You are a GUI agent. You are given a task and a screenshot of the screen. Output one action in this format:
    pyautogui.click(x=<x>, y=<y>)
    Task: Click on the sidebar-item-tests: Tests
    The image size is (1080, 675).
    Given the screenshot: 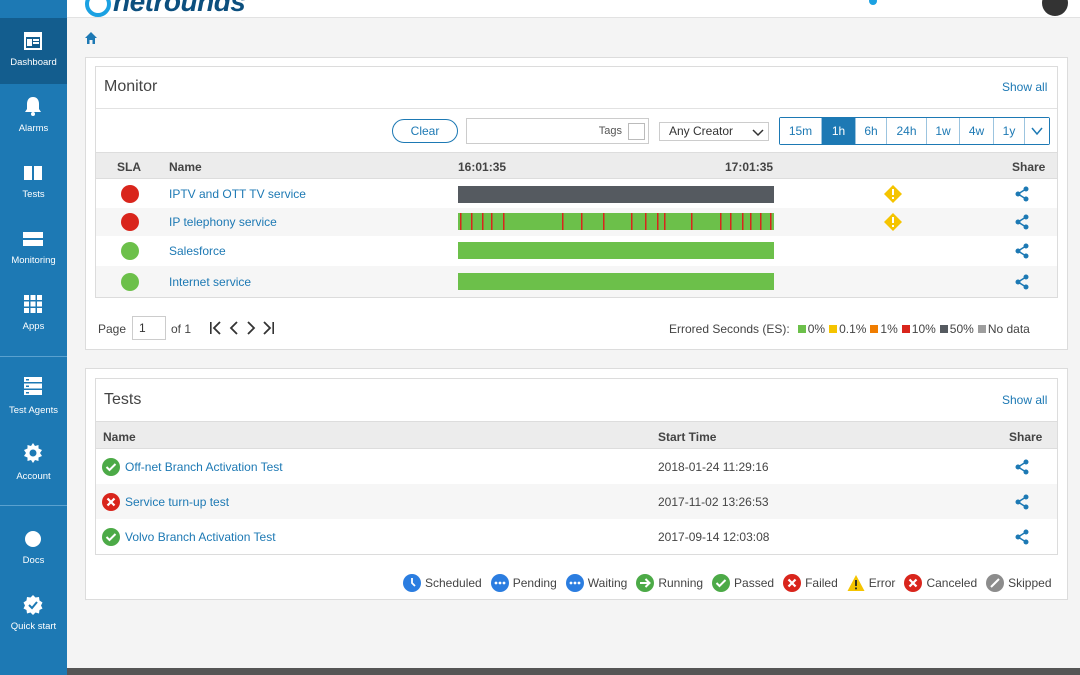 What is the action you would take?
    pyautogui.click(x=33, y=183)
    